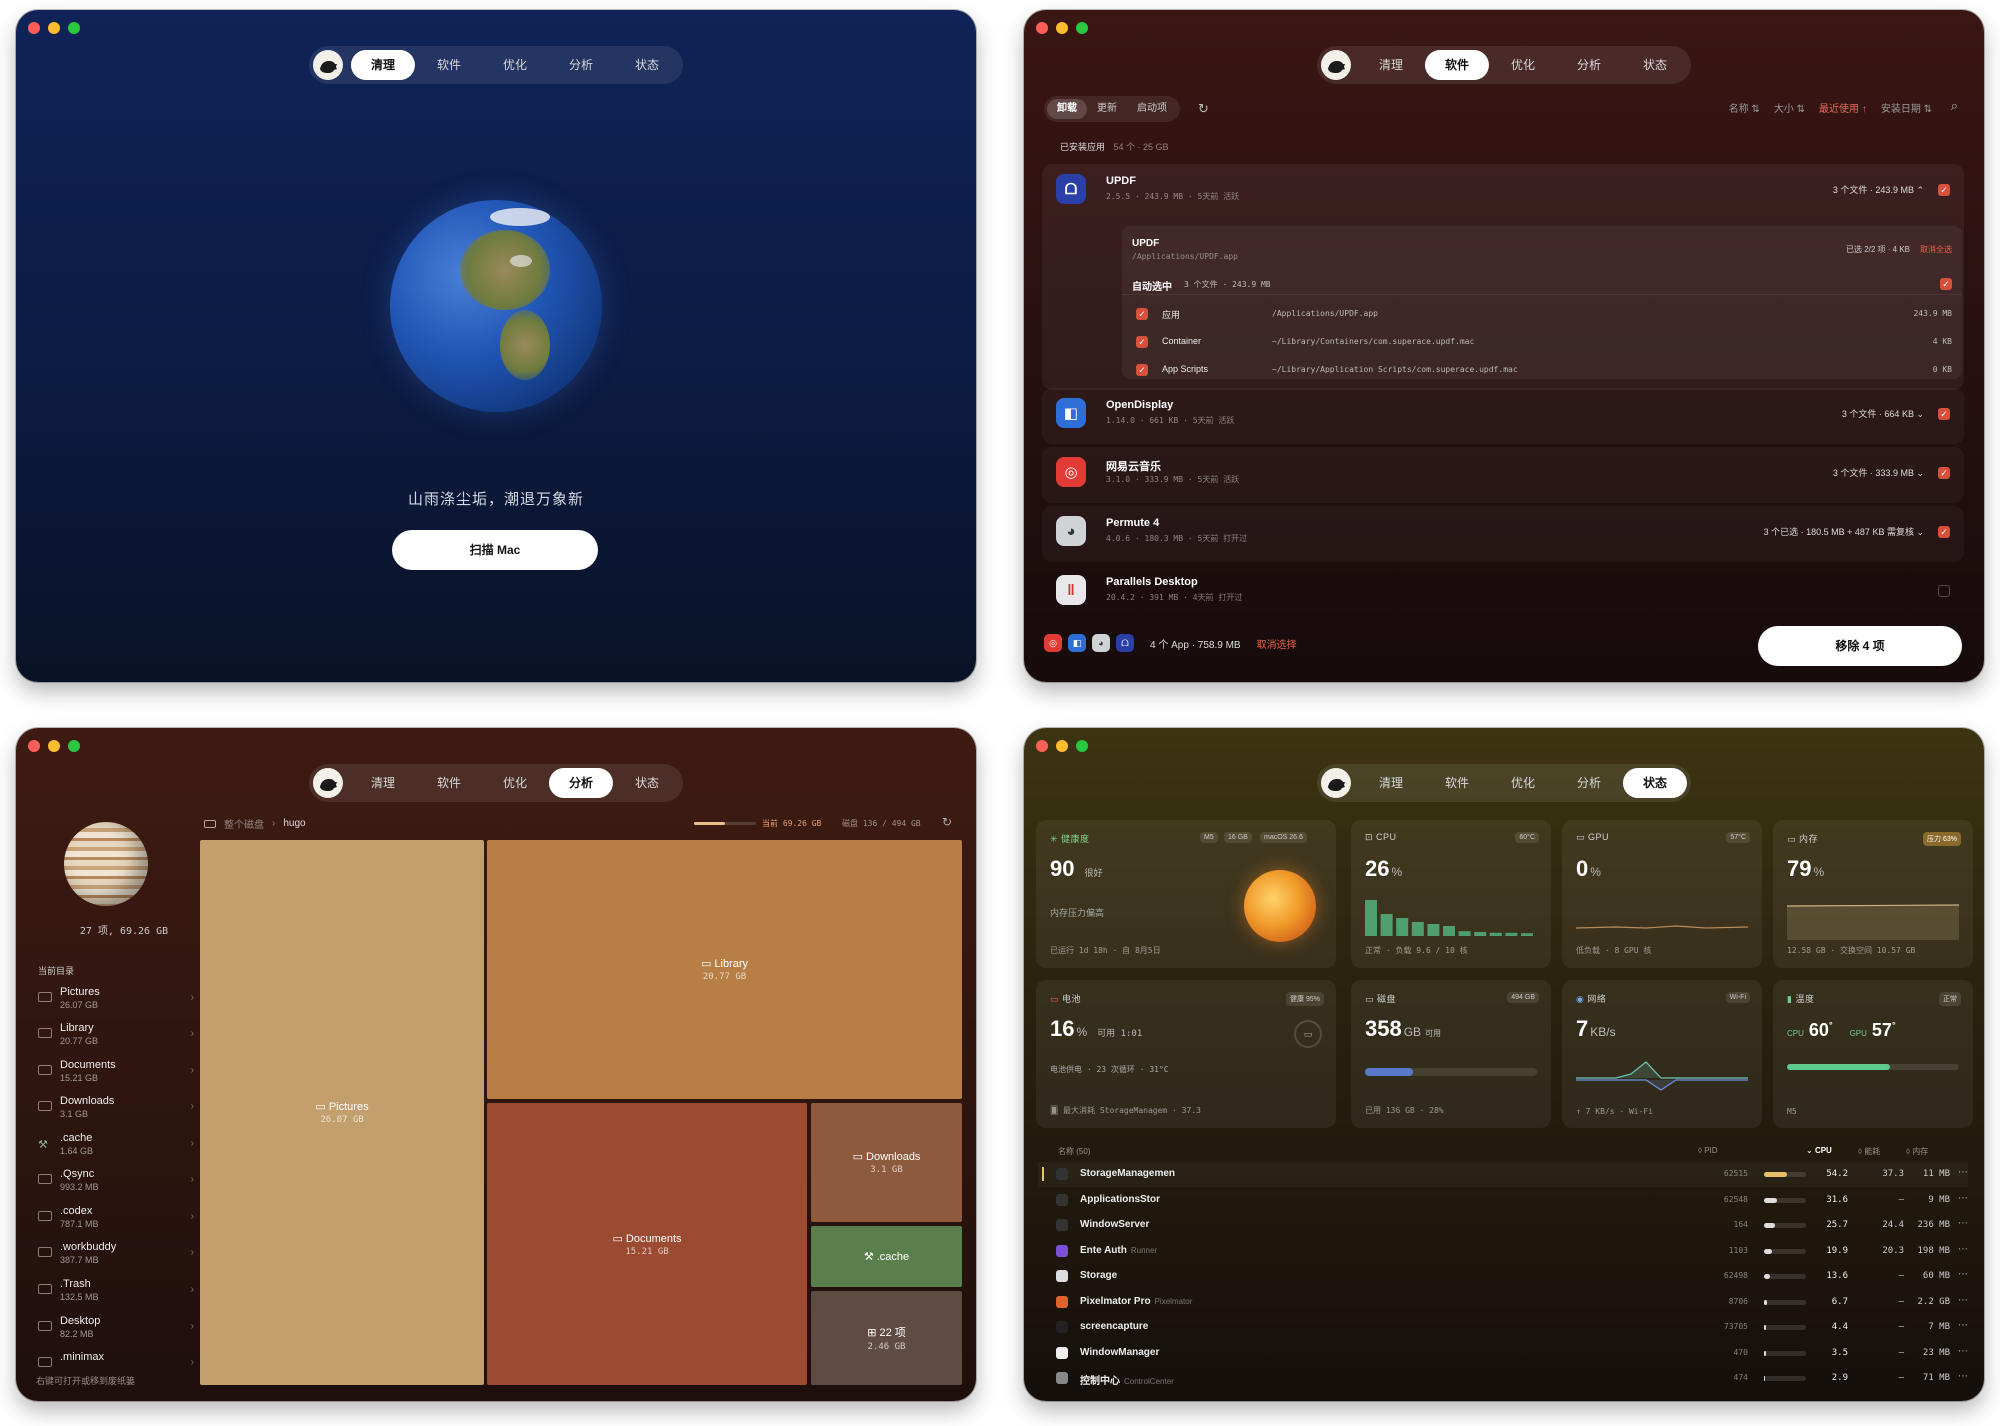 The width and height of the screenshot is (2000, 1426). Describe the element at coordinates (724, 969) in the screenshot. I see `treemap-tile-library: ▭ Library 20.77 GB` at that location.